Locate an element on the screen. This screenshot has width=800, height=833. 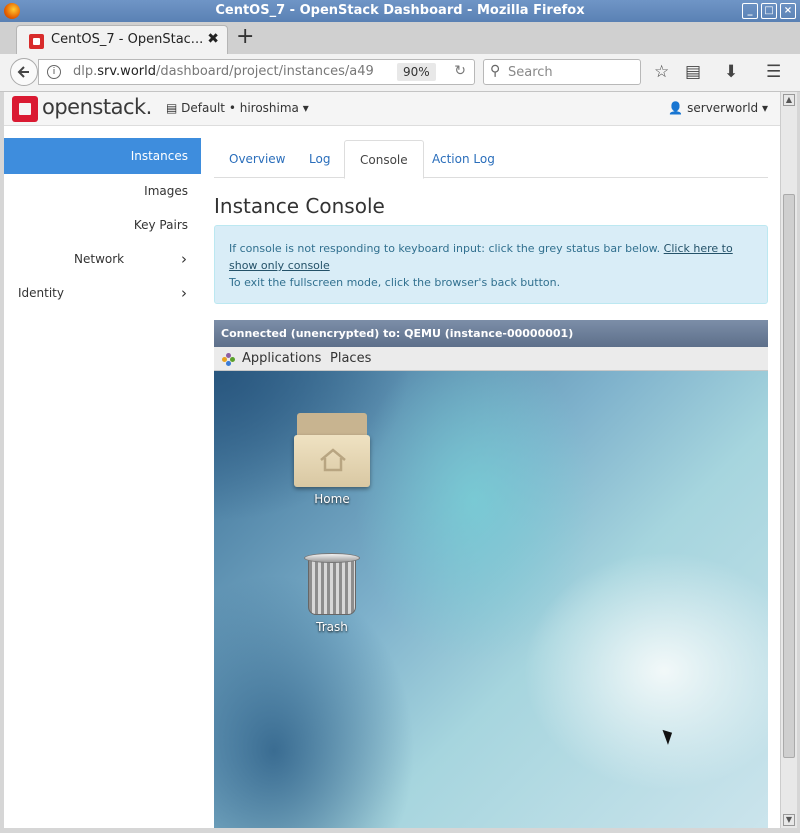
openstack-logo-text: openstack. is located at coordinates (97, 107).